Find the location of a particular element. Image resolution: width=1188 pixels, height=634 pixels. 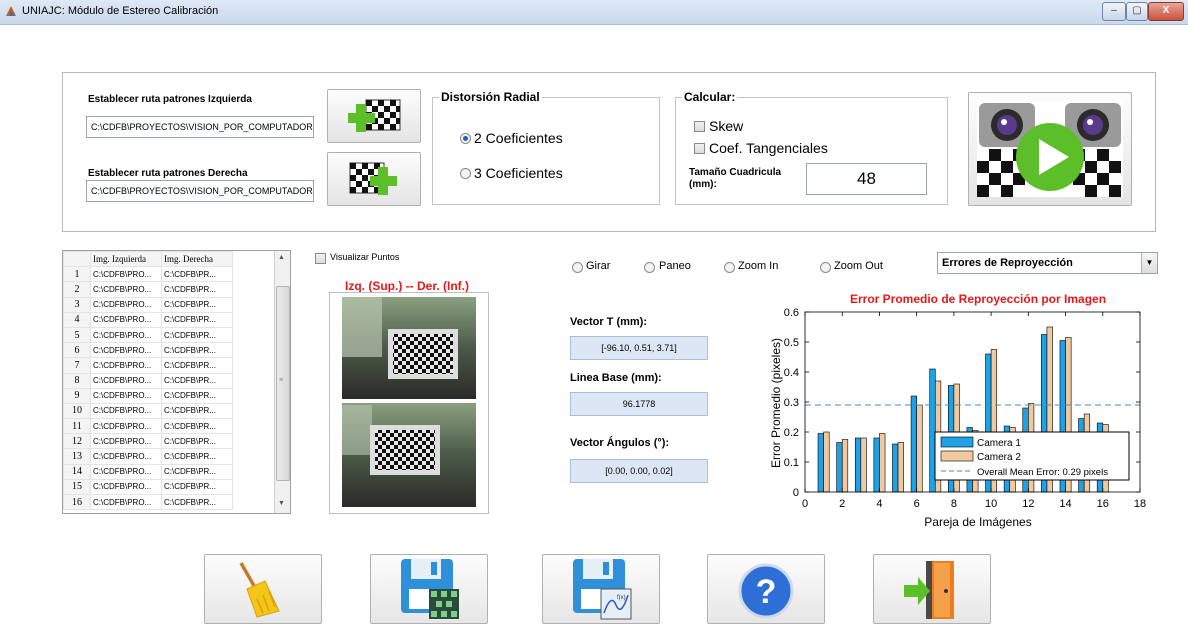

x-tick-label: 10 is located at coordinates (991, 504).